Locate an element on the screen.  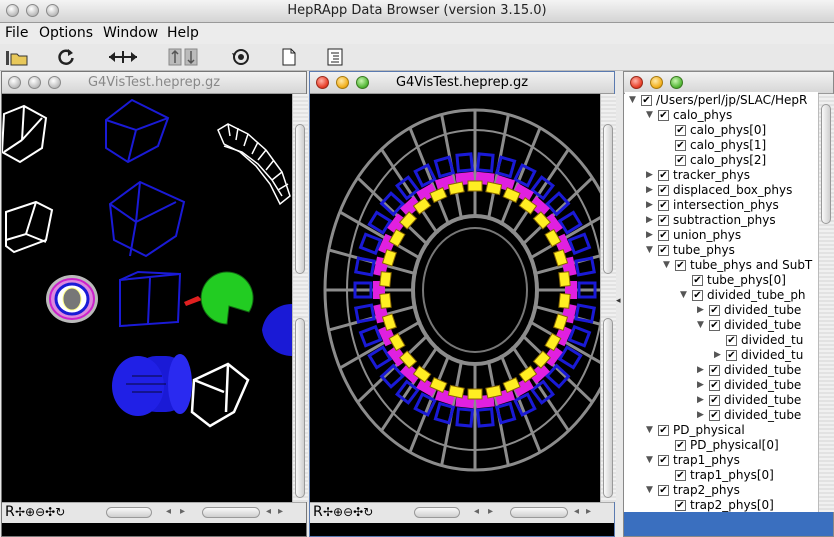
close-button is located at coordinates (636, 82).